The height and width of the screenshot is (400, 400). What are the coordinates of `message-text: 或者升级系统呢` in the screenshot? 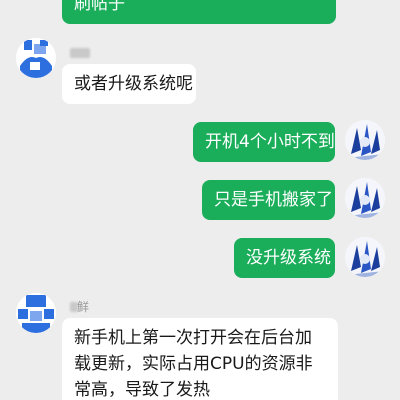 It's located at (133, 84).